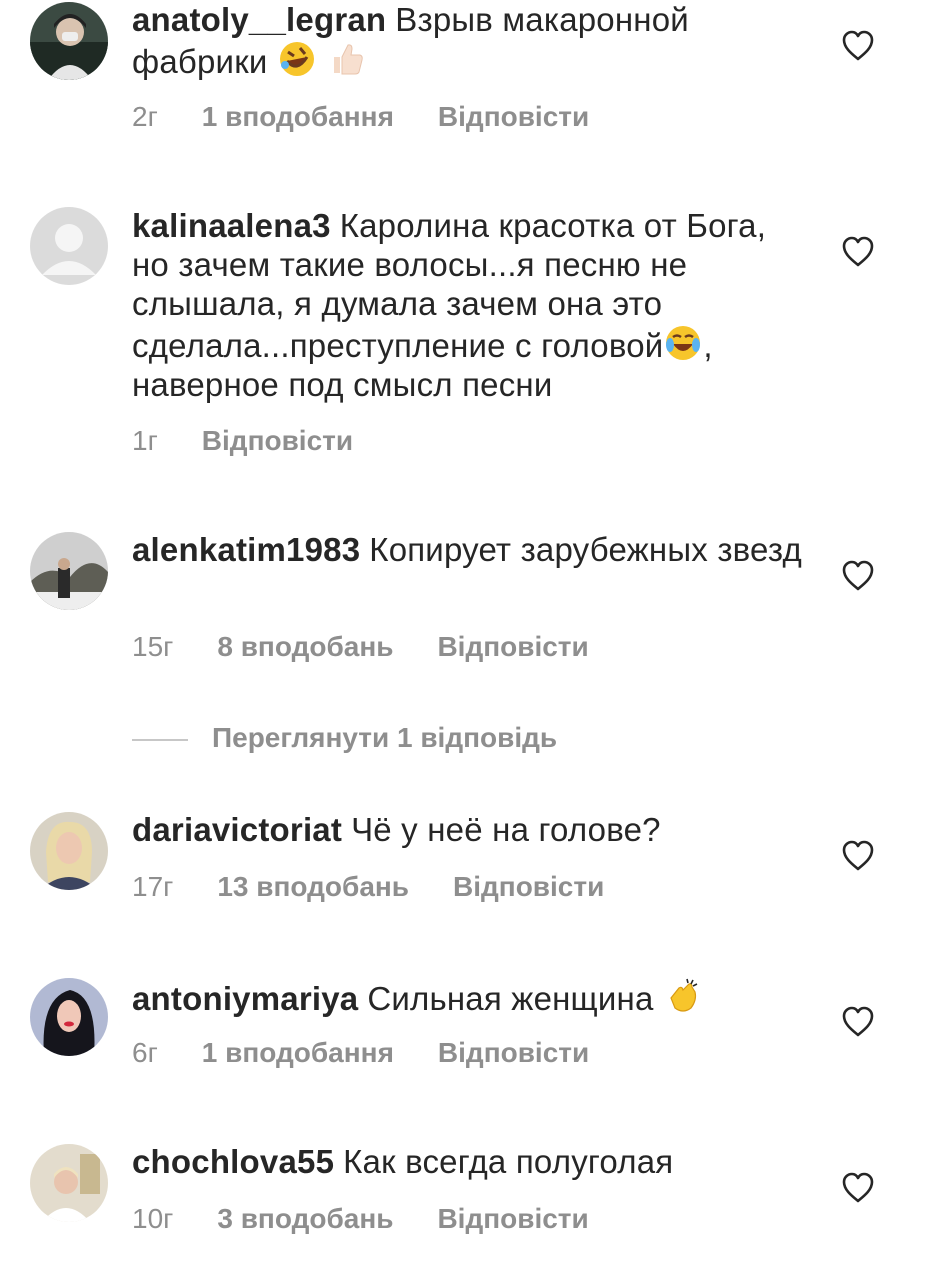  I want to click on thumbs-up-emoji, so click(346, 59).